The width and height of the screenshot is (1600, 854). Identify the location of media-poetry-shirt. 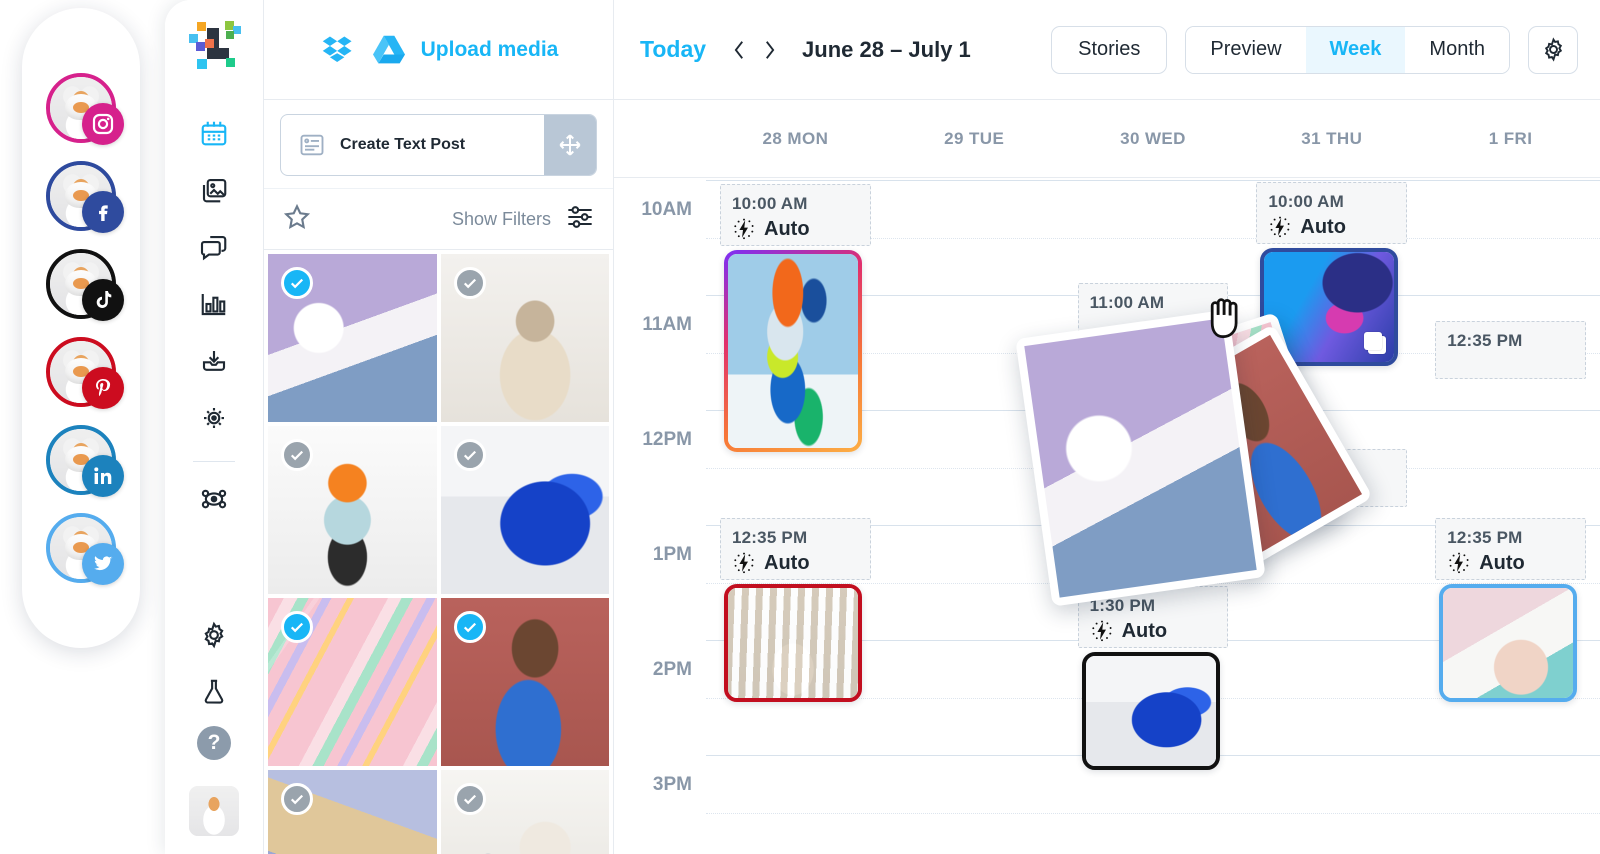
(352, 338).